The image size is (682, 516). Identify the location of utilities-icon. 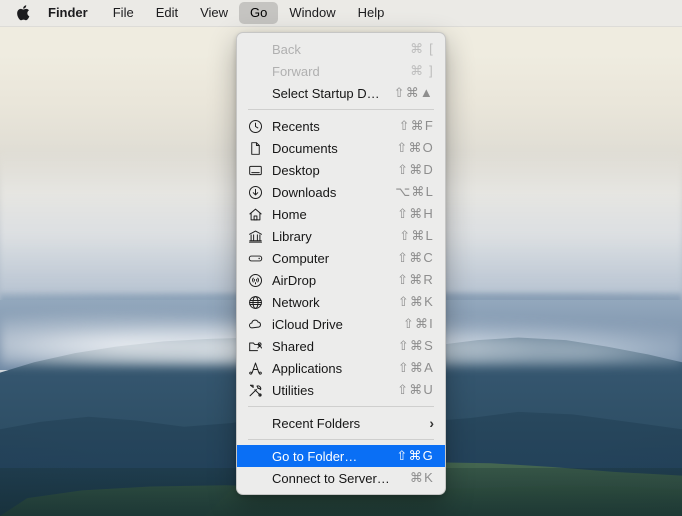
(258, 390).